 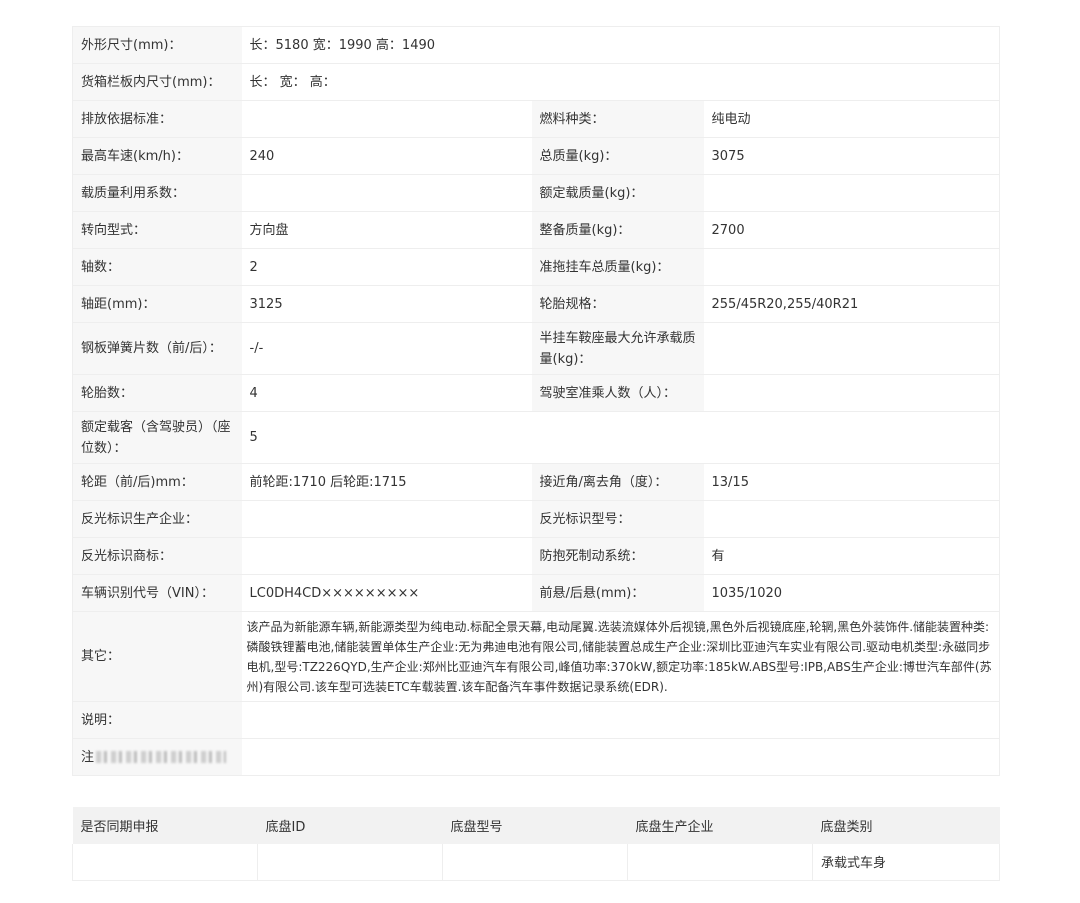 I want to click on overhang-value: 1035/1020, so click(x=851, y=593).